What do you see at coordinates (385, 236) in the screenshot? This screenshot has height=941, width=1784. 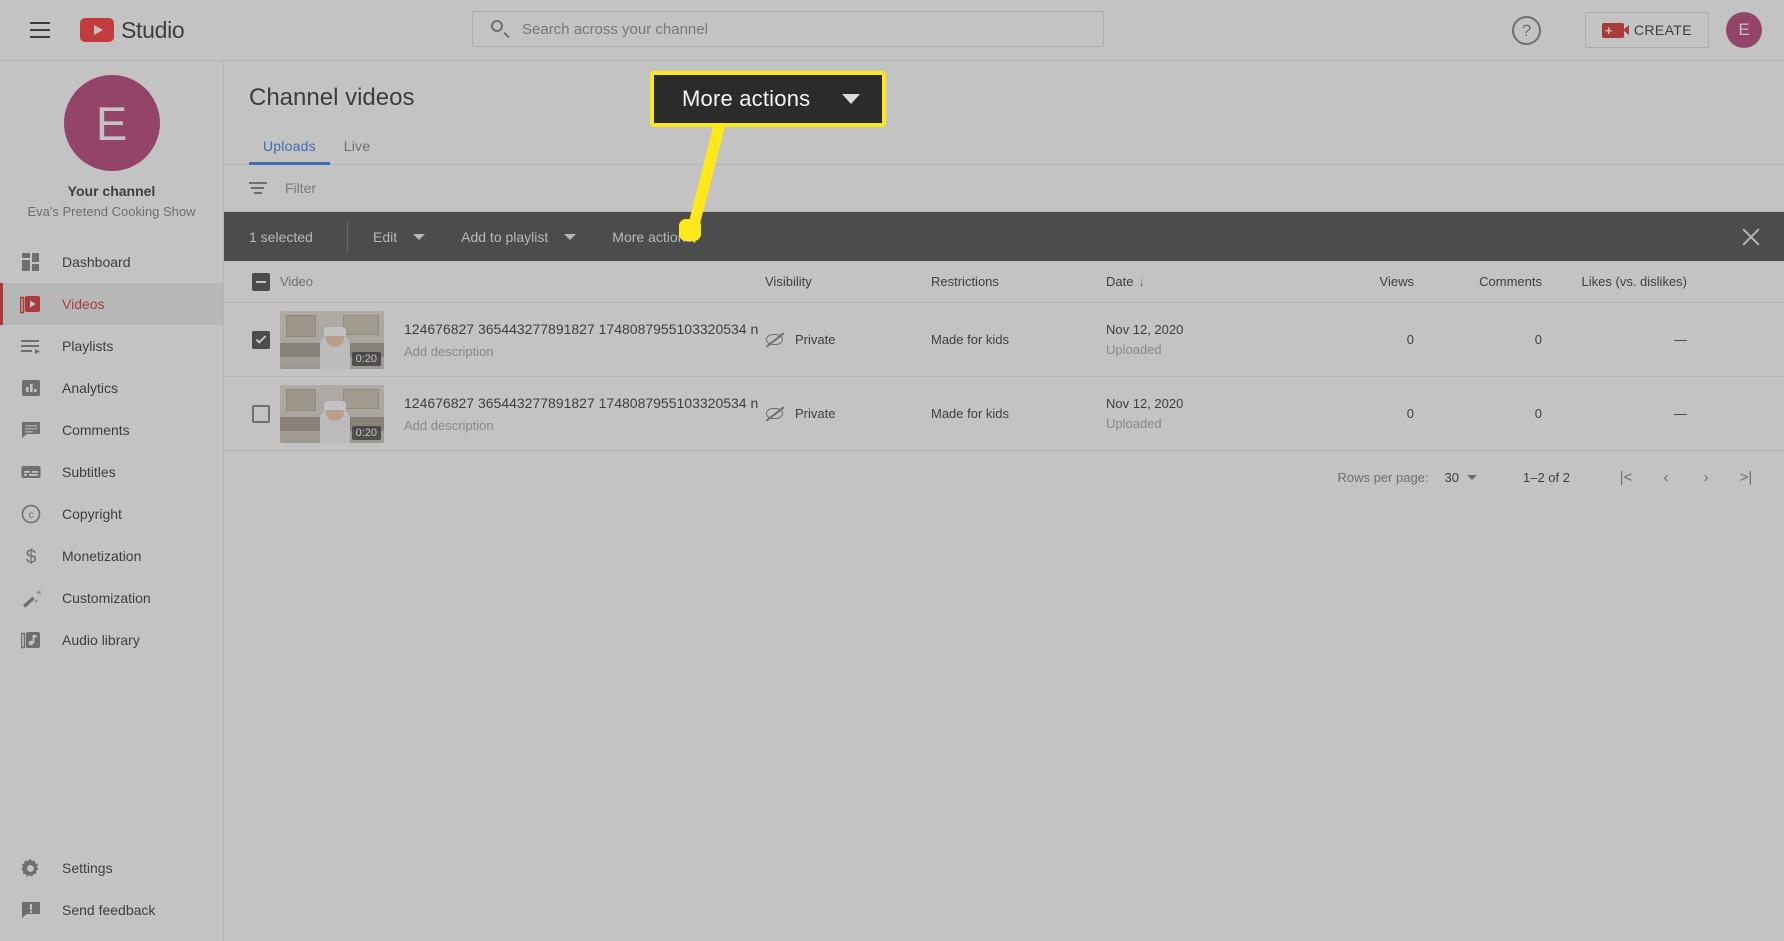 I see `edit-label: Edit` at bounding box center [385, 236].